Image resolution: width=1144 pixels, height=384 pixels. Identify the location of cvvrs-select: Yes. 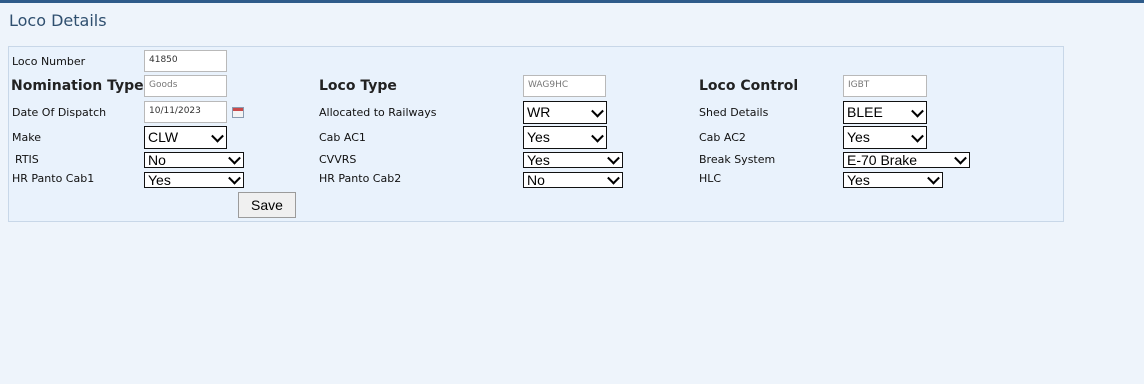
(573, 160).